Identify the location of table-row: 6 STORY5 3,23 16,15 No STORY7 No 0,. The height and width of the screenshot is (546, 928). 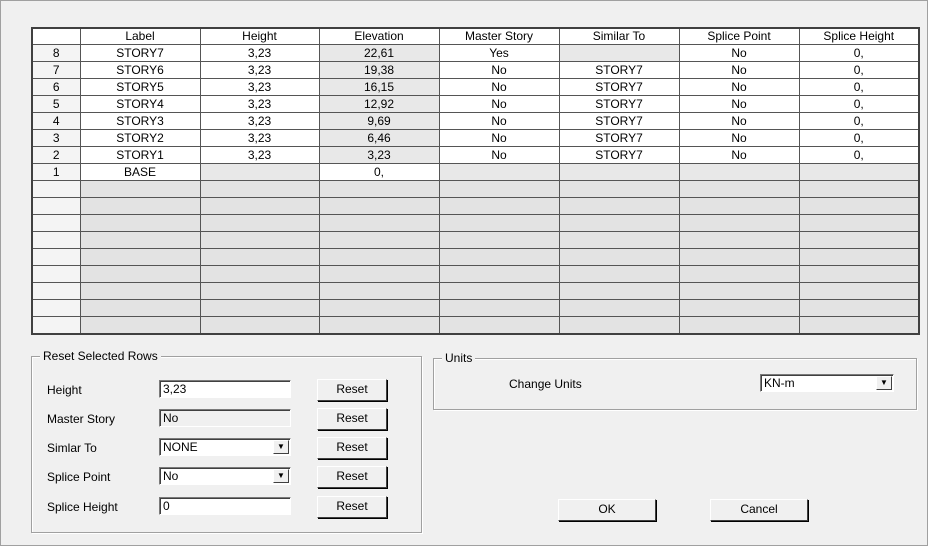
(475, 87).